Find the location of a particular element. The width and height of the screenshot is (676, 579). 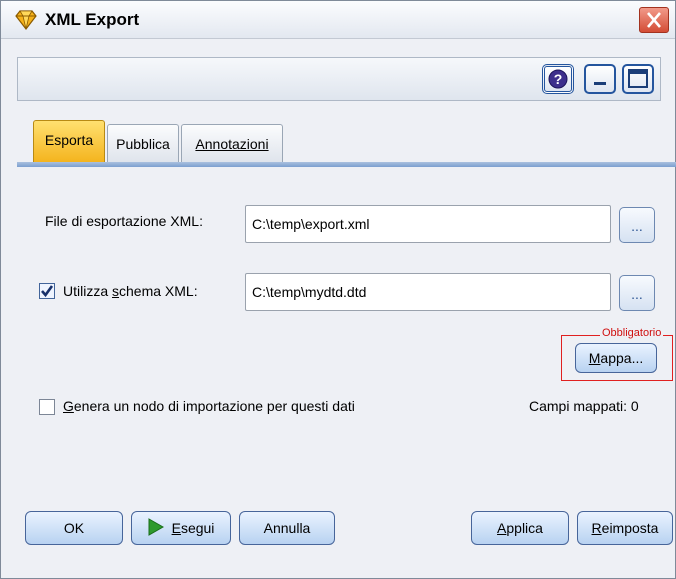

title-bar: XML Export is located at coordinates (338, 20).